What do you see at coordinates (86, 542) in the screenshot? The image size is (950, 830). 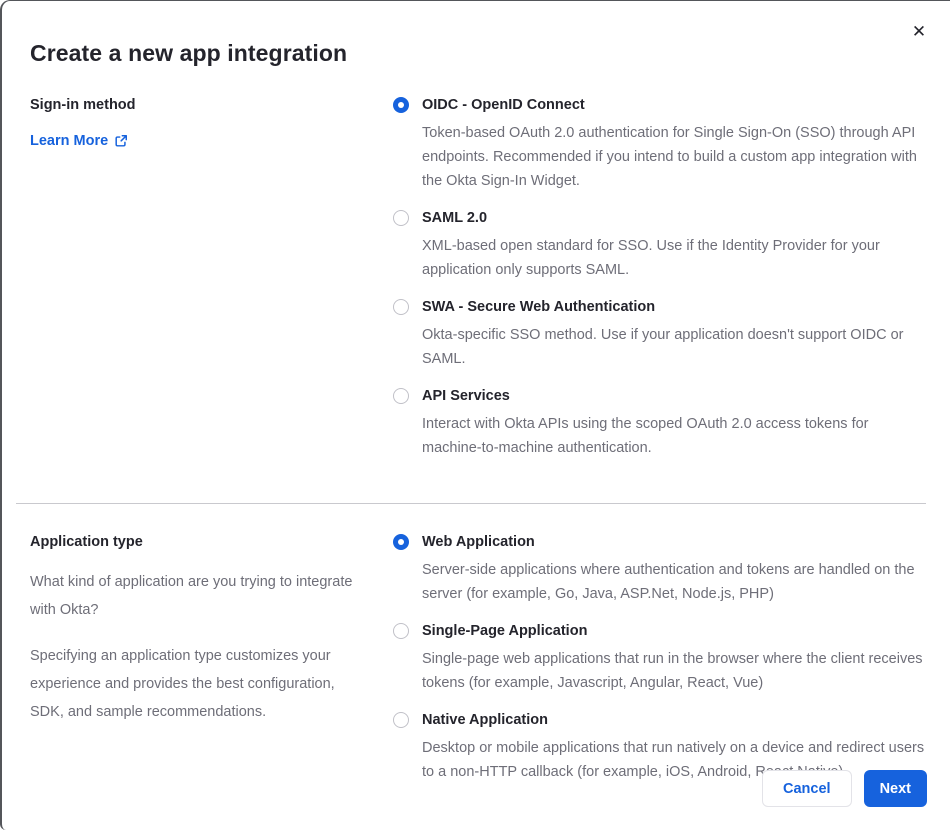 I see `application-type-label: Application type` at bounding box center [86, 542].